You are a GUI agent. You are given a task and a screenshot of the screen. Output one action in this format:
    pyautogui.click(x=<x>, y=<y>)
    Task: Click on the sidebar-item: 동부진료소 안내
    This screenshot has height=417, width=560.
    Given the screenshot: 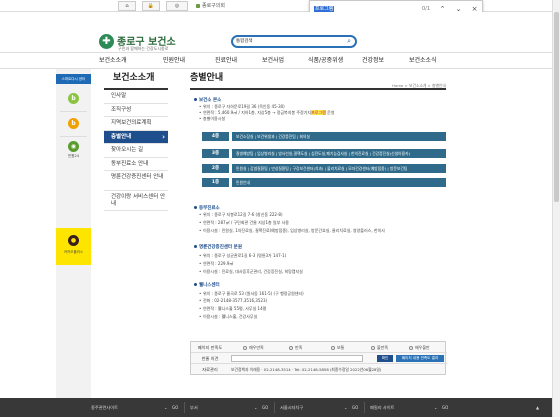 What is the action you would take?
    pyautogui.click(x=136, y=164)
    